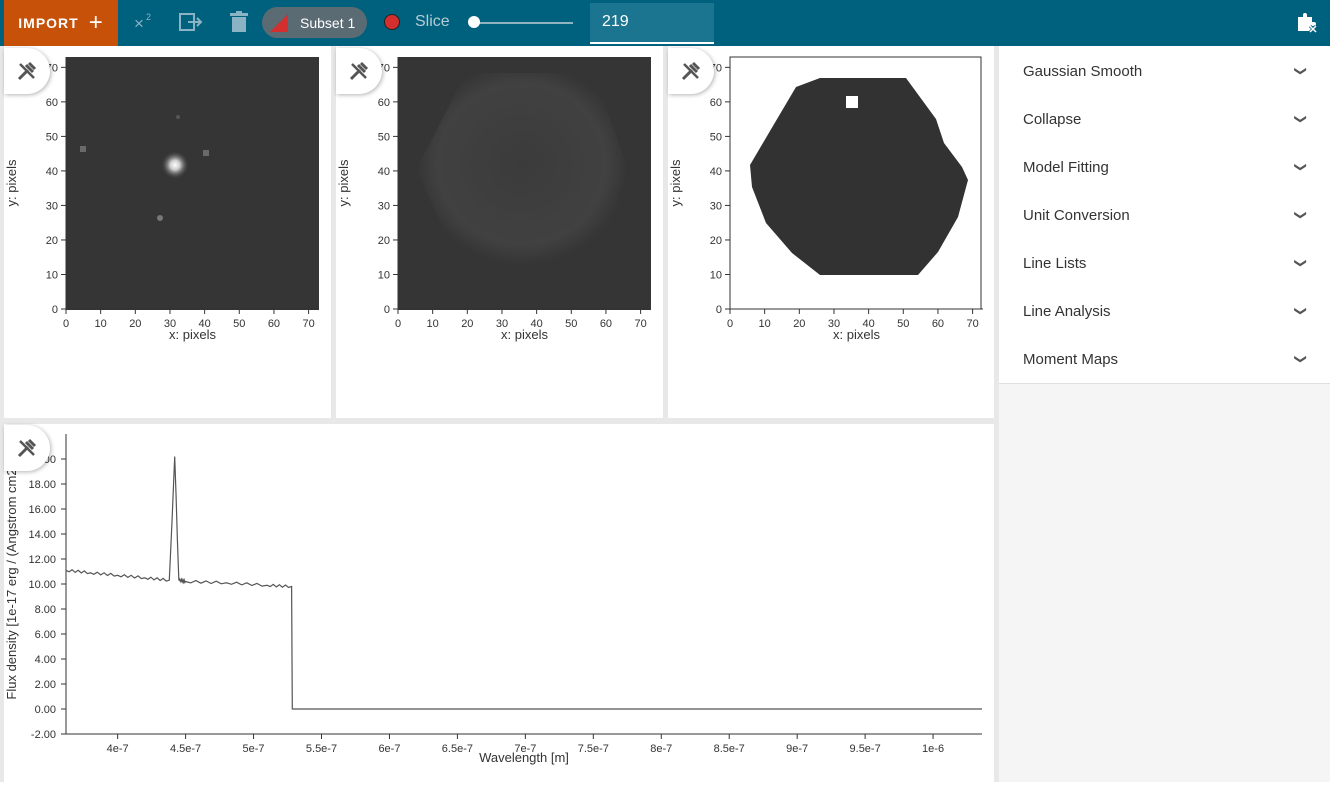 Image resolution: width=1330 pixels, height=787 pixels. Describe the element at coordinates (101, 324) in the screenshot. I see `x-tick-label: 10` at that location.